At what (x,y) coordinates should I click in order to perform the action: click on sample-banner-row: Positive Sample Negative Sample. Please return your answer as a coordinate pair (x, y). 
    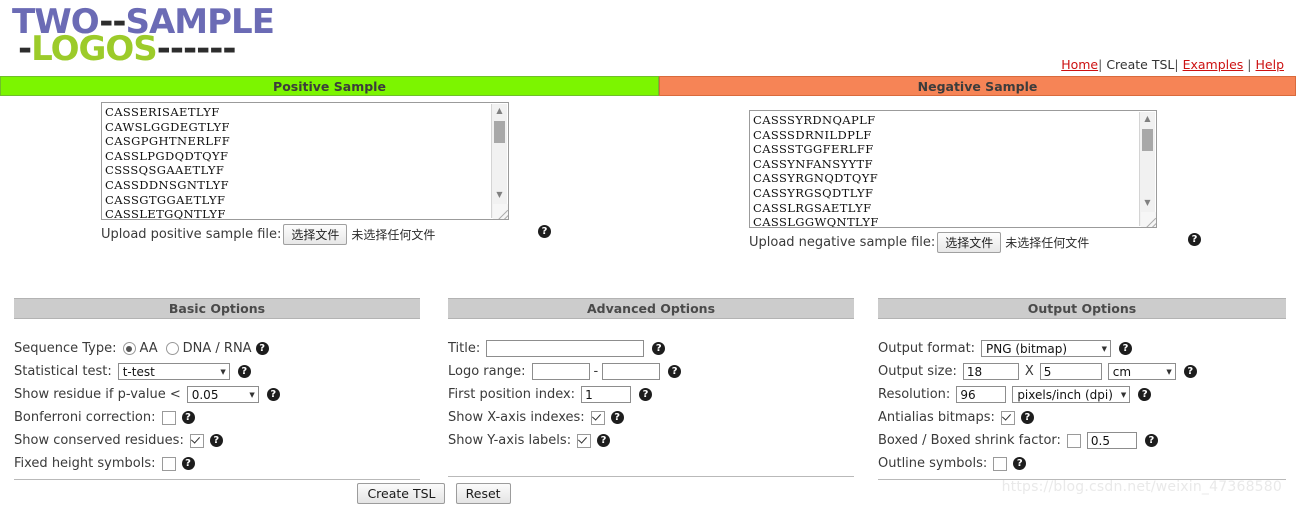
    Looking at the image, I should click on (648, 87).